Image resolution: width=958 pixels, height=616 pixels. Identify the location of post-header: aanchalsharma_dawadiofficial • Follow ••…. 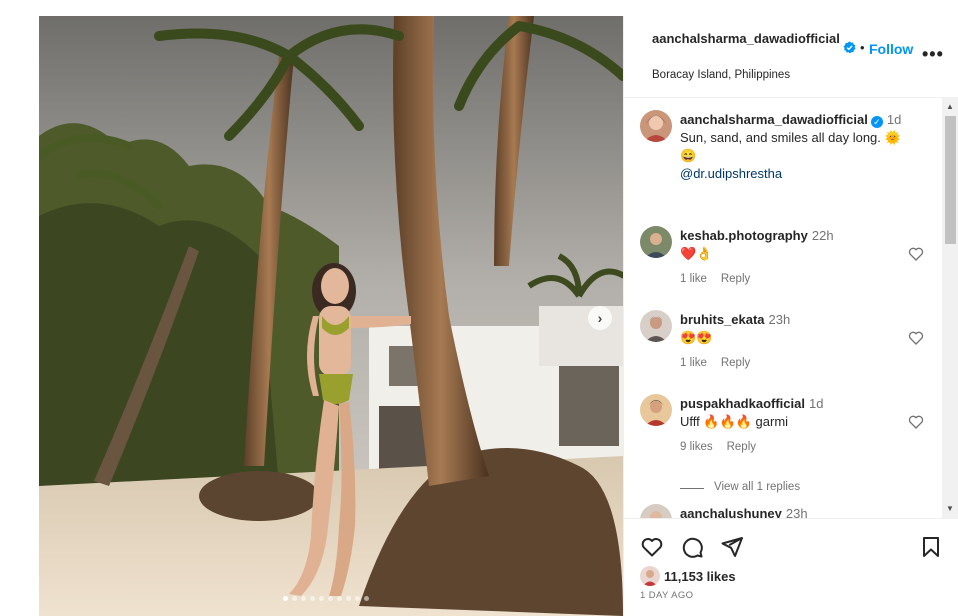
(791, 57).